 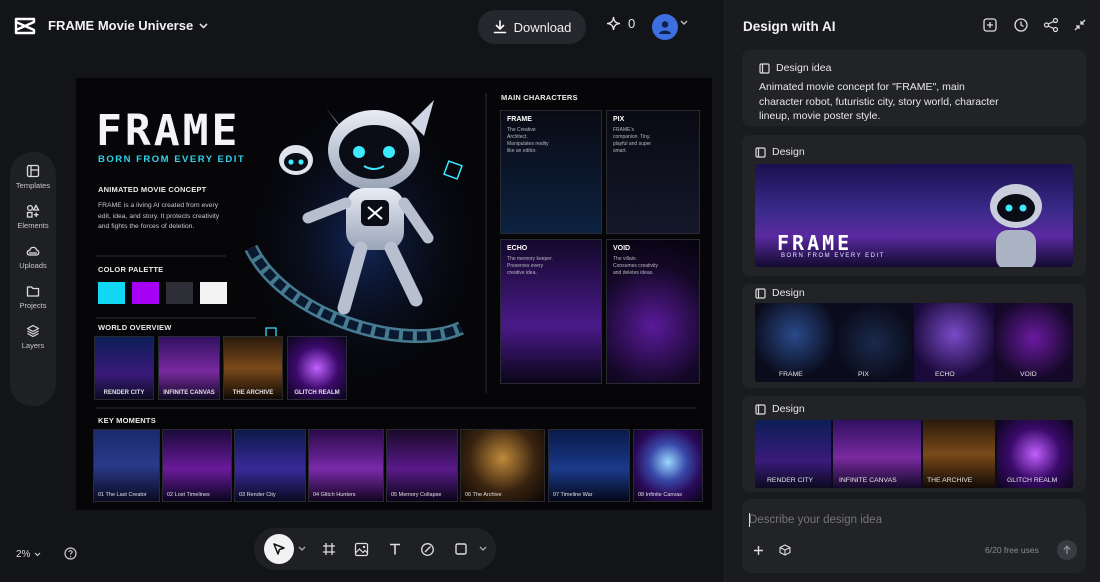 I want to click on draw-tool-button, so click(x=427, y=549).